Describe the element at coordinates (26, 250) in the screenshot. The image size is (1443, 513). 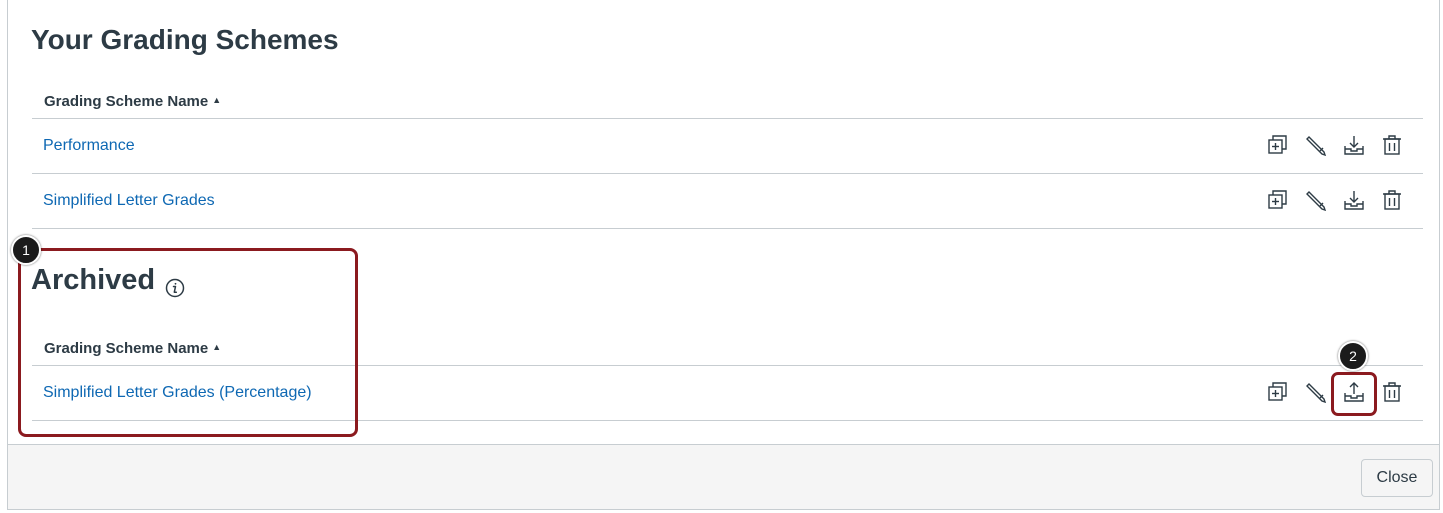
I see `callout-badge-1: 1` at that location.